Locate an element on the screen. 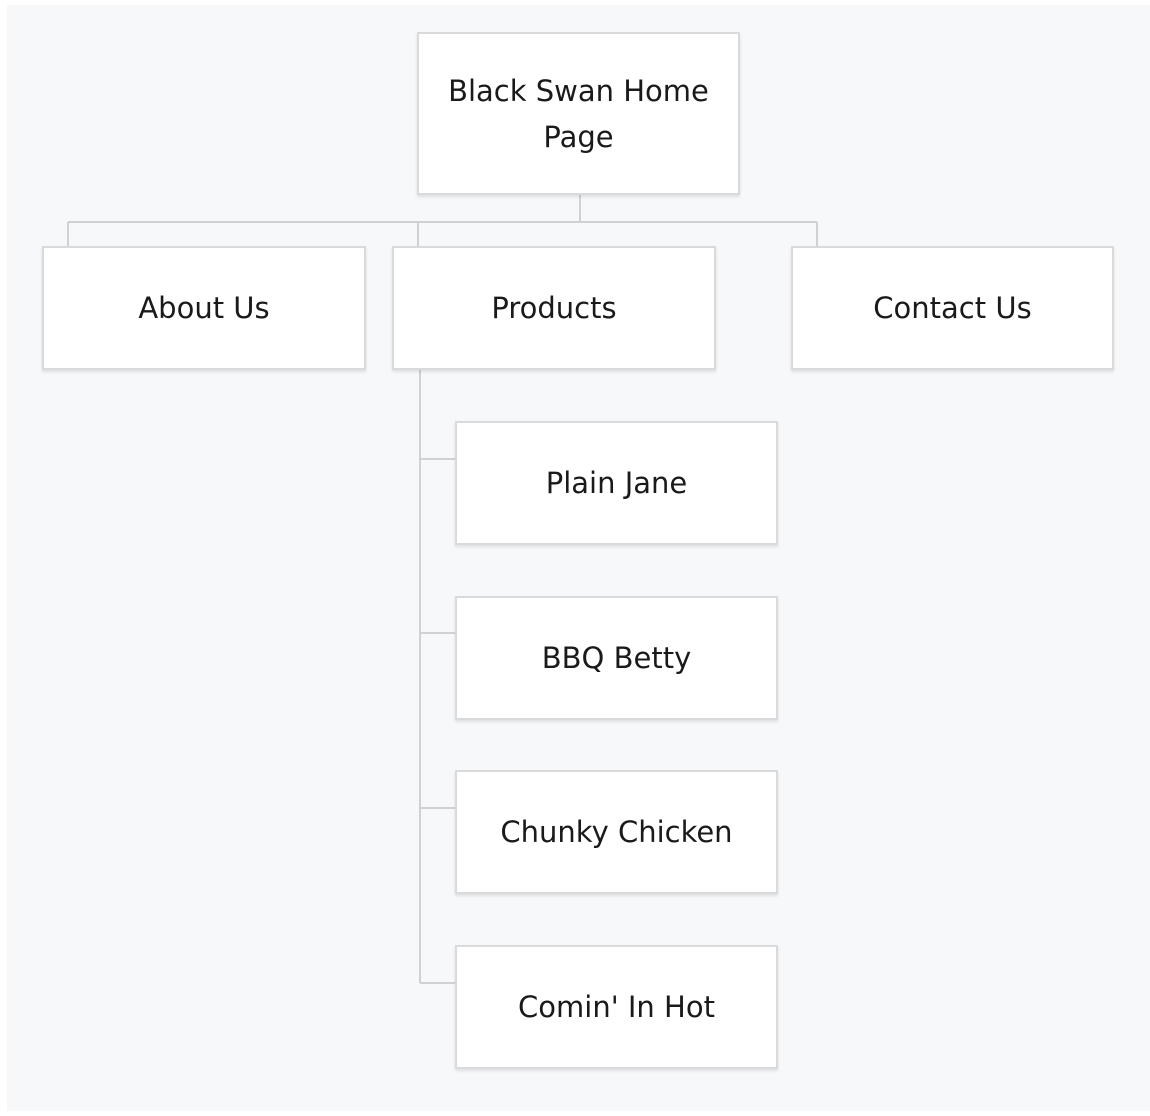 The image size is (1150, 1116). node-home-page: Black Swan Home Page is located at coordinates (578, 113).